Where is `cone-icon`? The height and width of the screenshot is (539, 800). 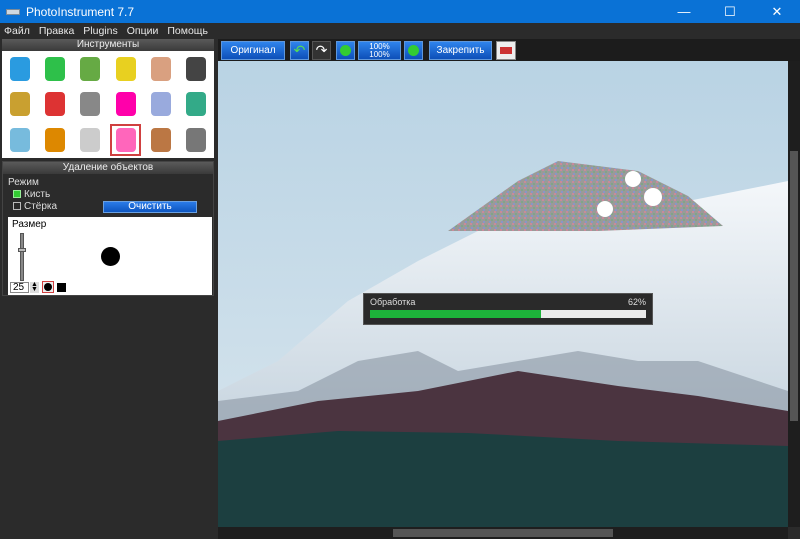
cone-icon is located at coordinates (54, 68).